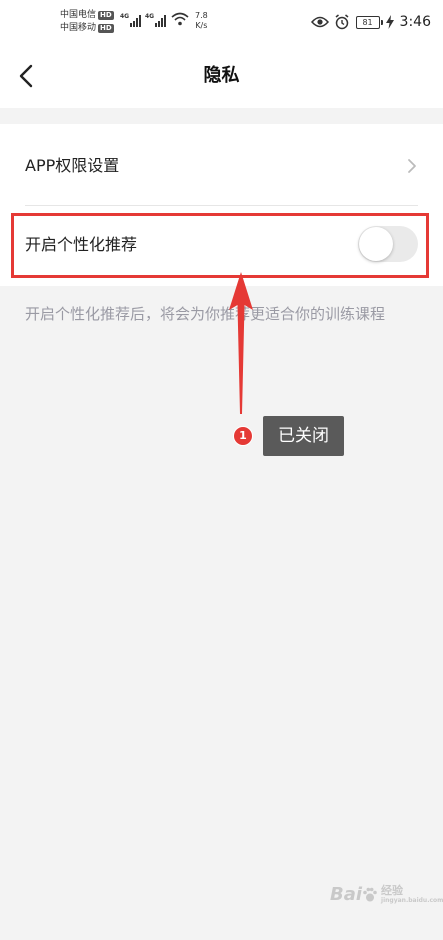 The height and width of the screenshot is (940, 443). What do you see at coordinates (346, 894) in the screenshot?
I see `watermark-logo-text: Bai` at bounding box center [346, 894].